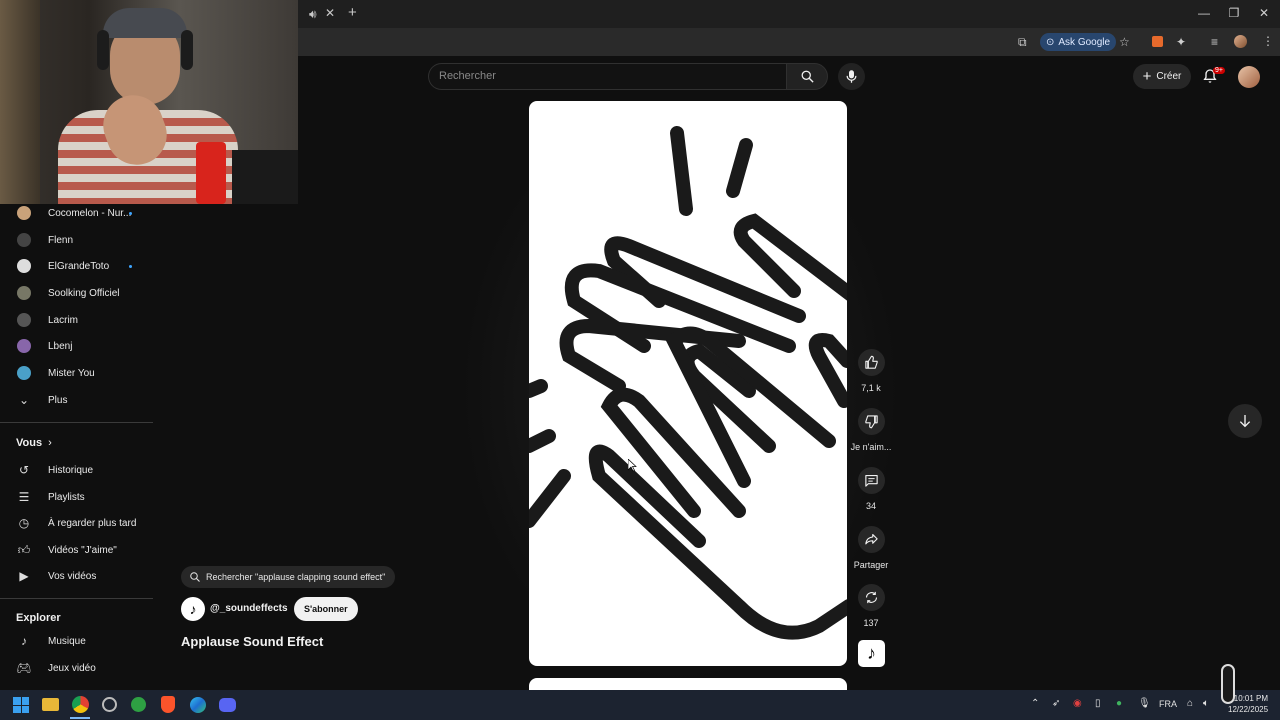  I want to click on volume-icon: 🔈︎, so click(1206, 703).